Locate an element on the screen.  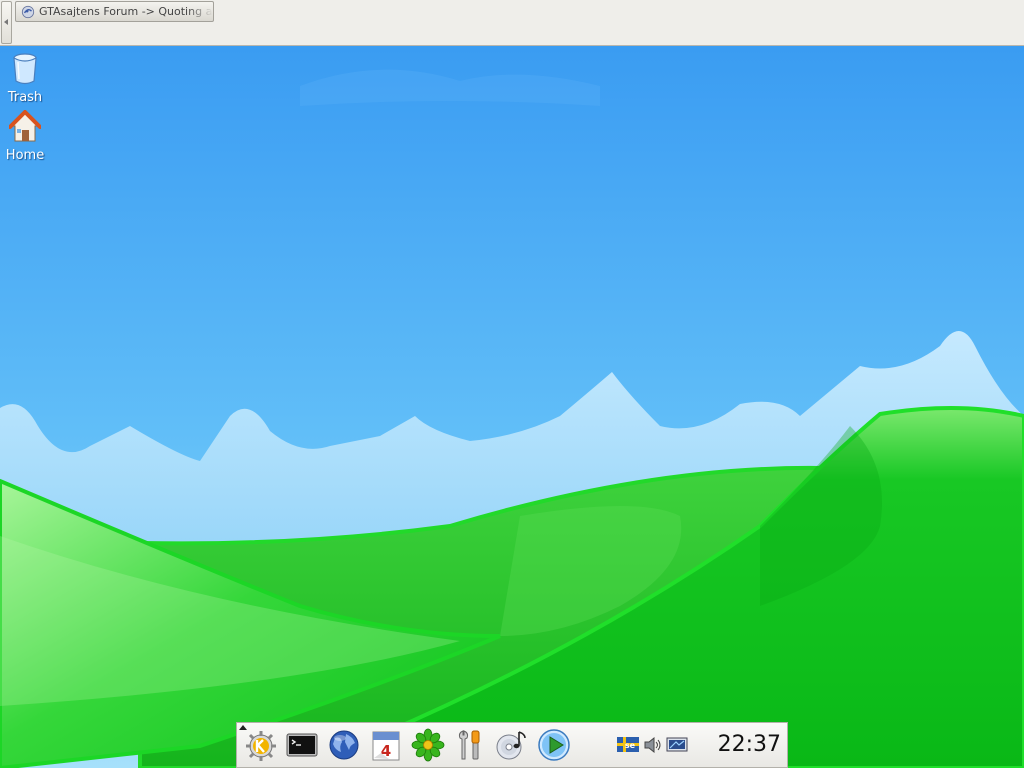
settings-tools-icon is located at coordinates (470, 745).